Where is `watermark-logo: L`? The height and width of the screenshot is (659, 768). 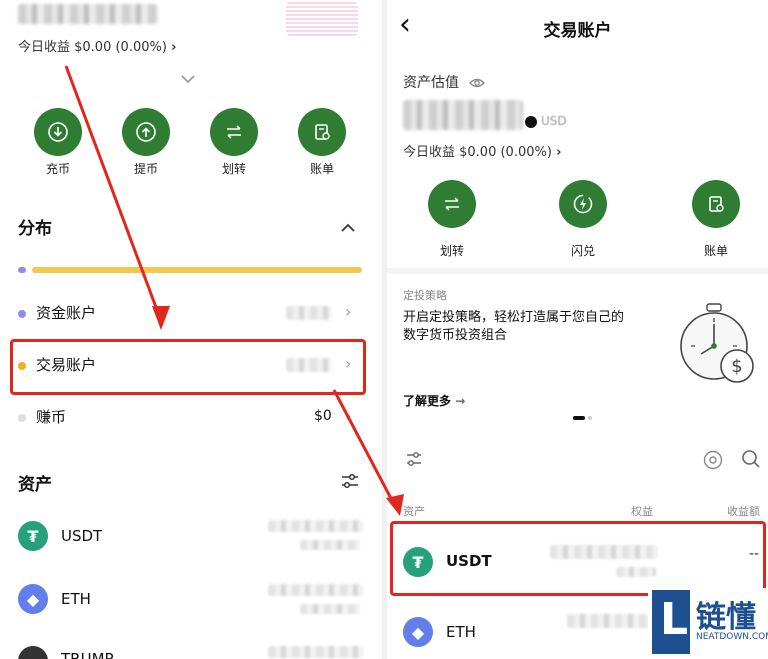
watermark-logo: L is located at coordinates (671, 622).